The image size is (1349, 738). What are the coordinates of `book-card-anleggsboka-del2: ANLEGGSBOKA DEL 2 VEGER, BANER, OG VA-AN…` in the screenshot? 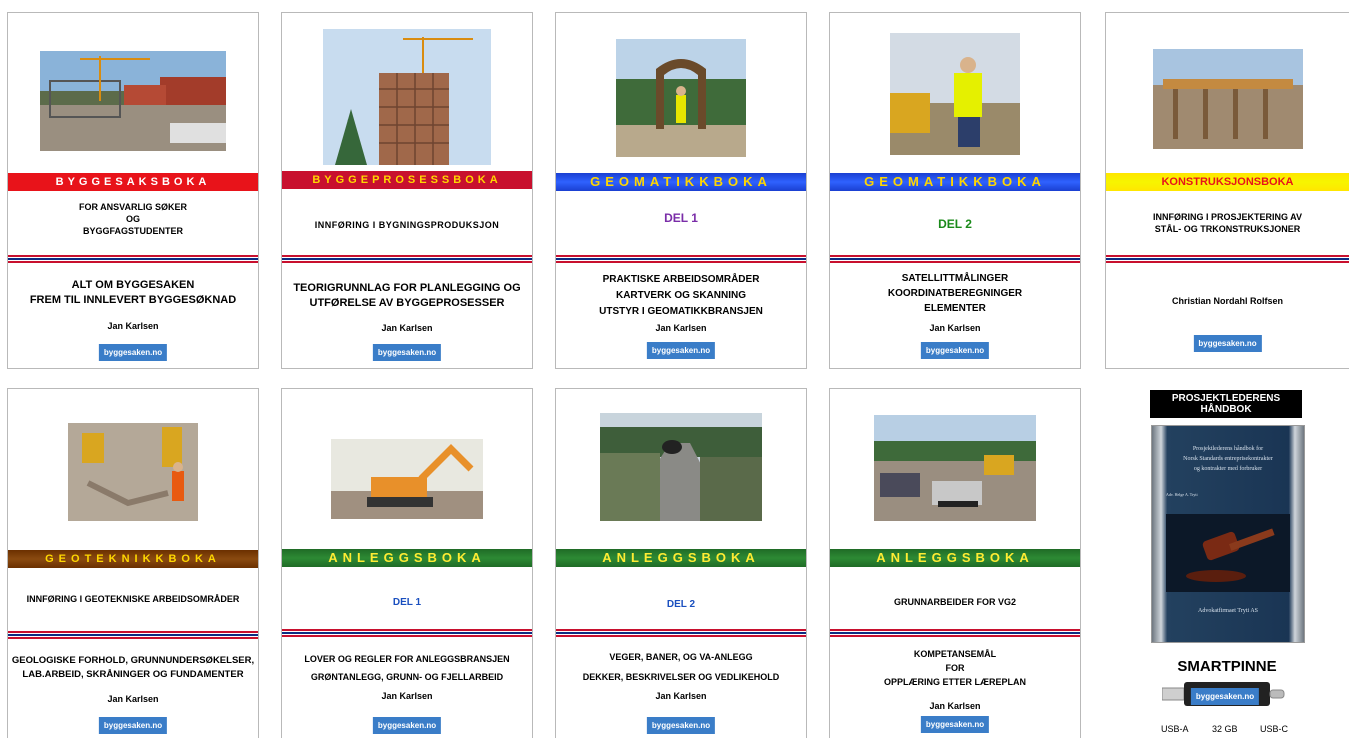 It's located at (681, 563).